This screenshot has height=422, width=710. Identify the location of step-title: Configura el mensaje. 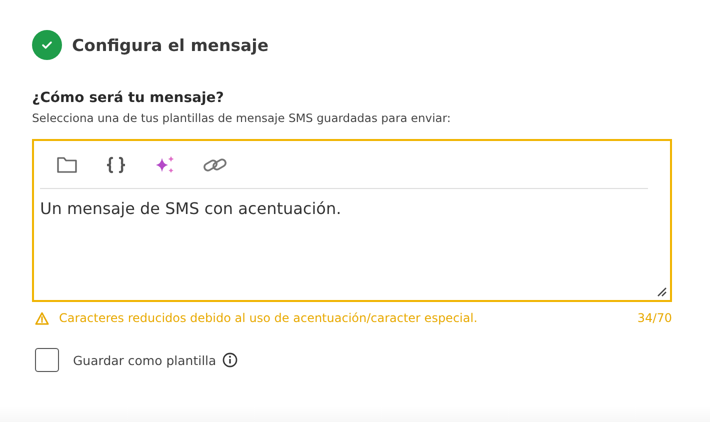
(170, 45).